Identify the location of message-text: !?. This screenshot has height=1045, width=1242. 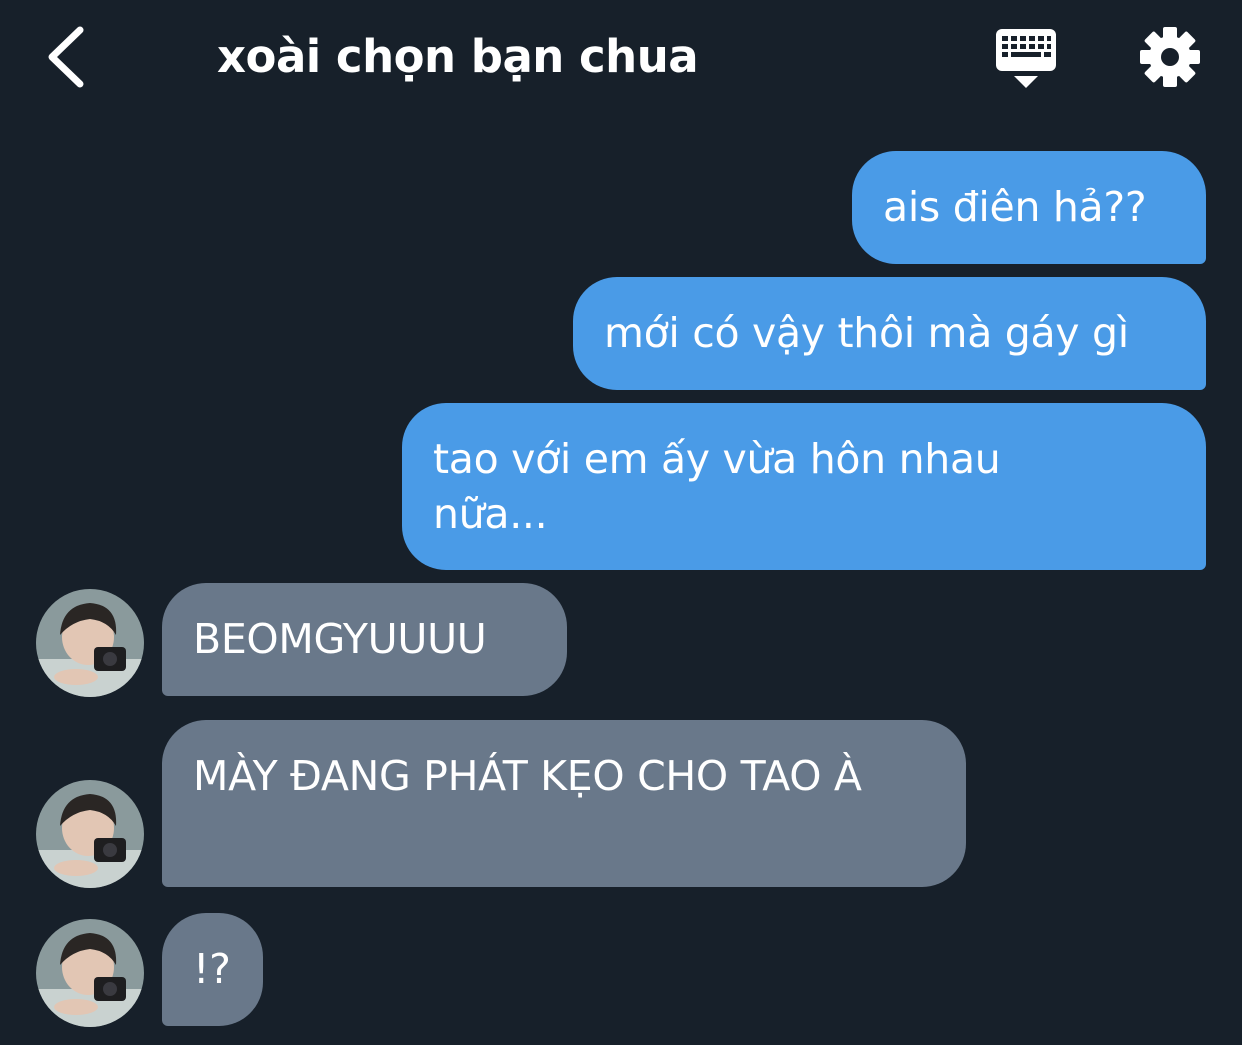
(212, 969).